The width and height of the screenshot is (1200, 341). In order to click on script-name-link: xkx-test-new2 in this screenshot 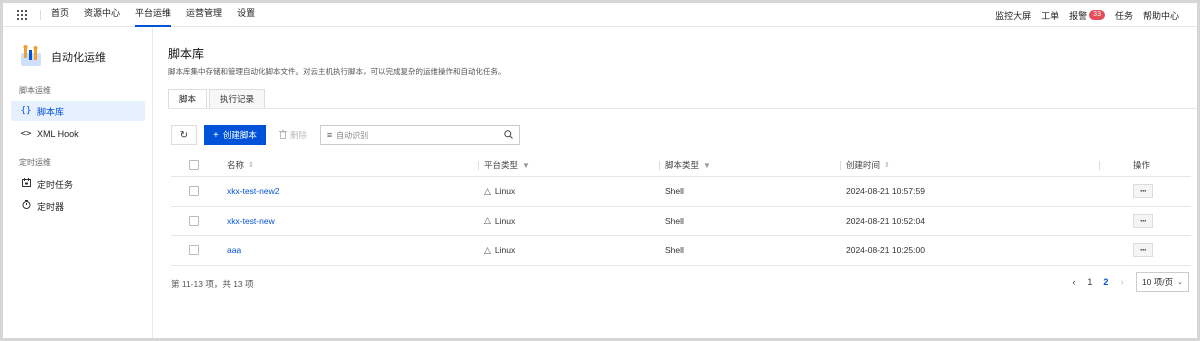, I will do `click(253, 191)`.